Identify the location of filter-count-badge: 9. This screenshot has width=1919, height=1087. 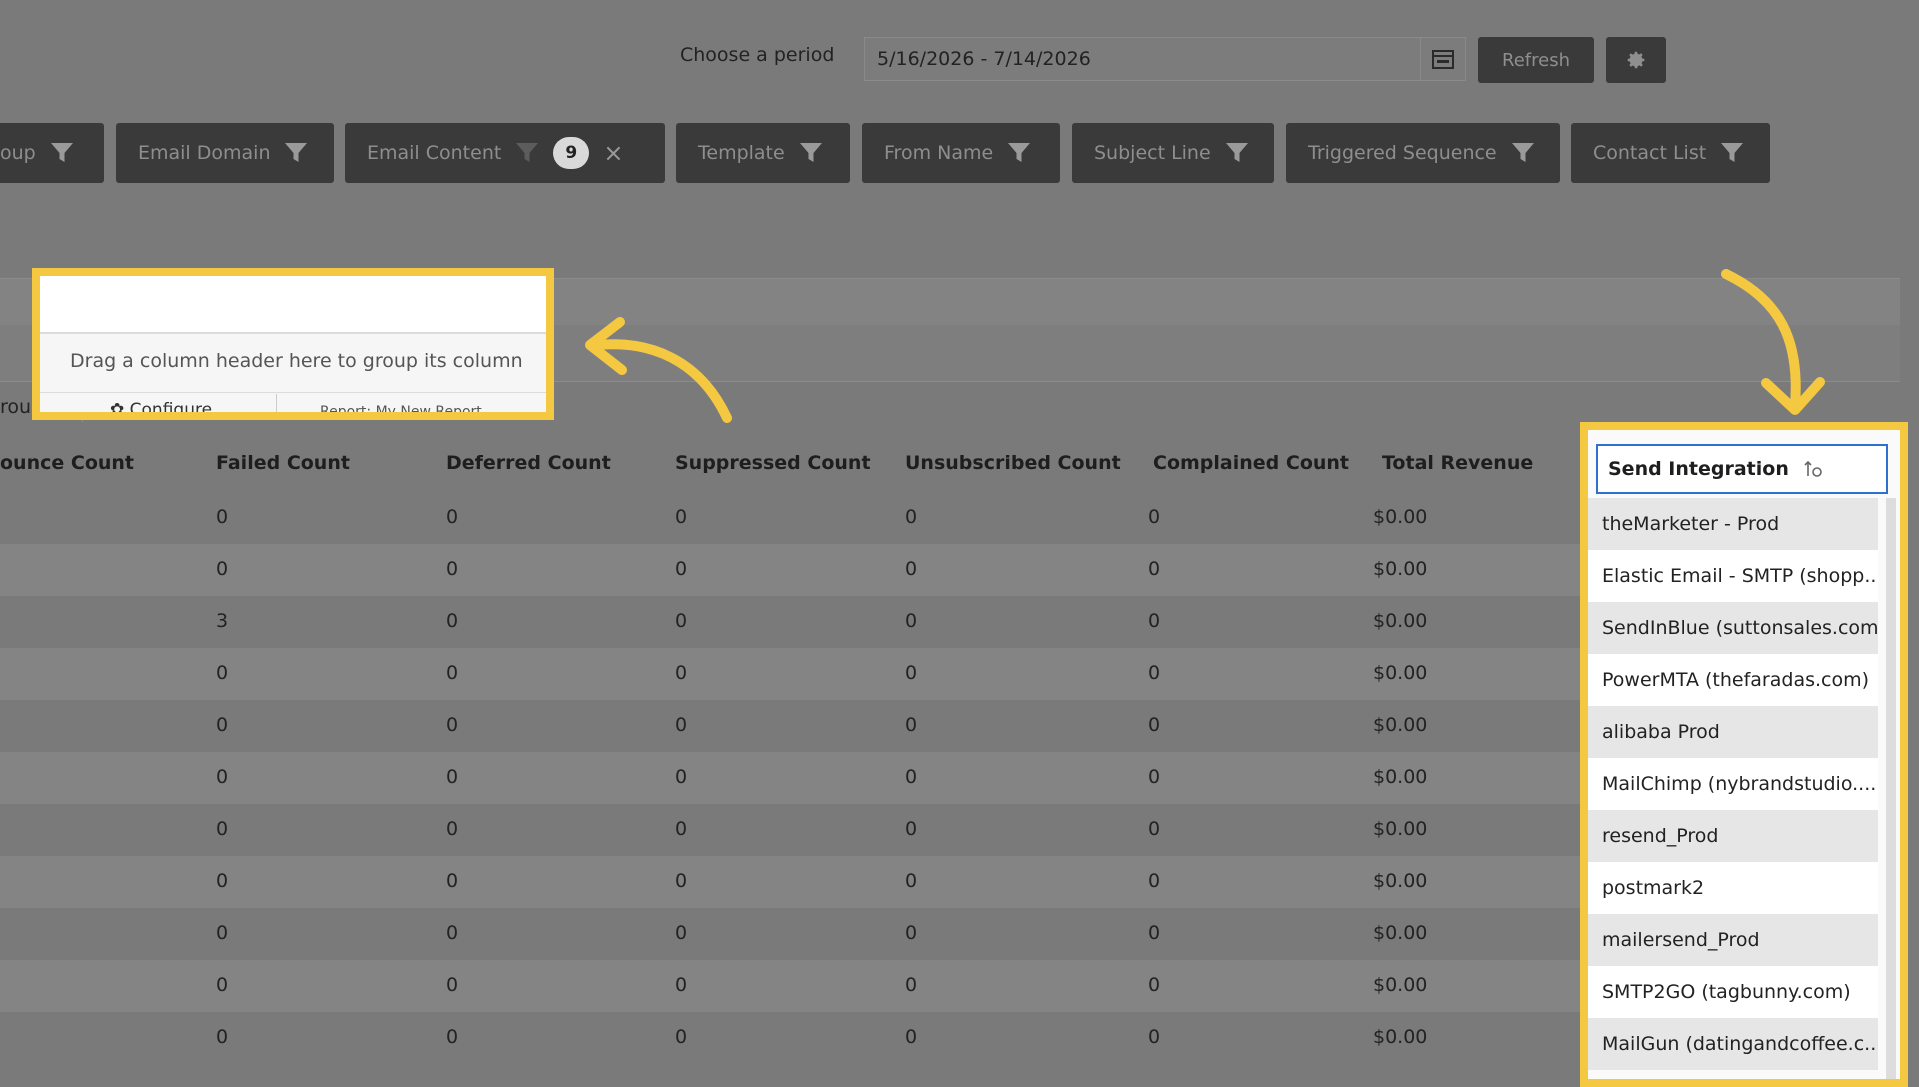
(571, 153).